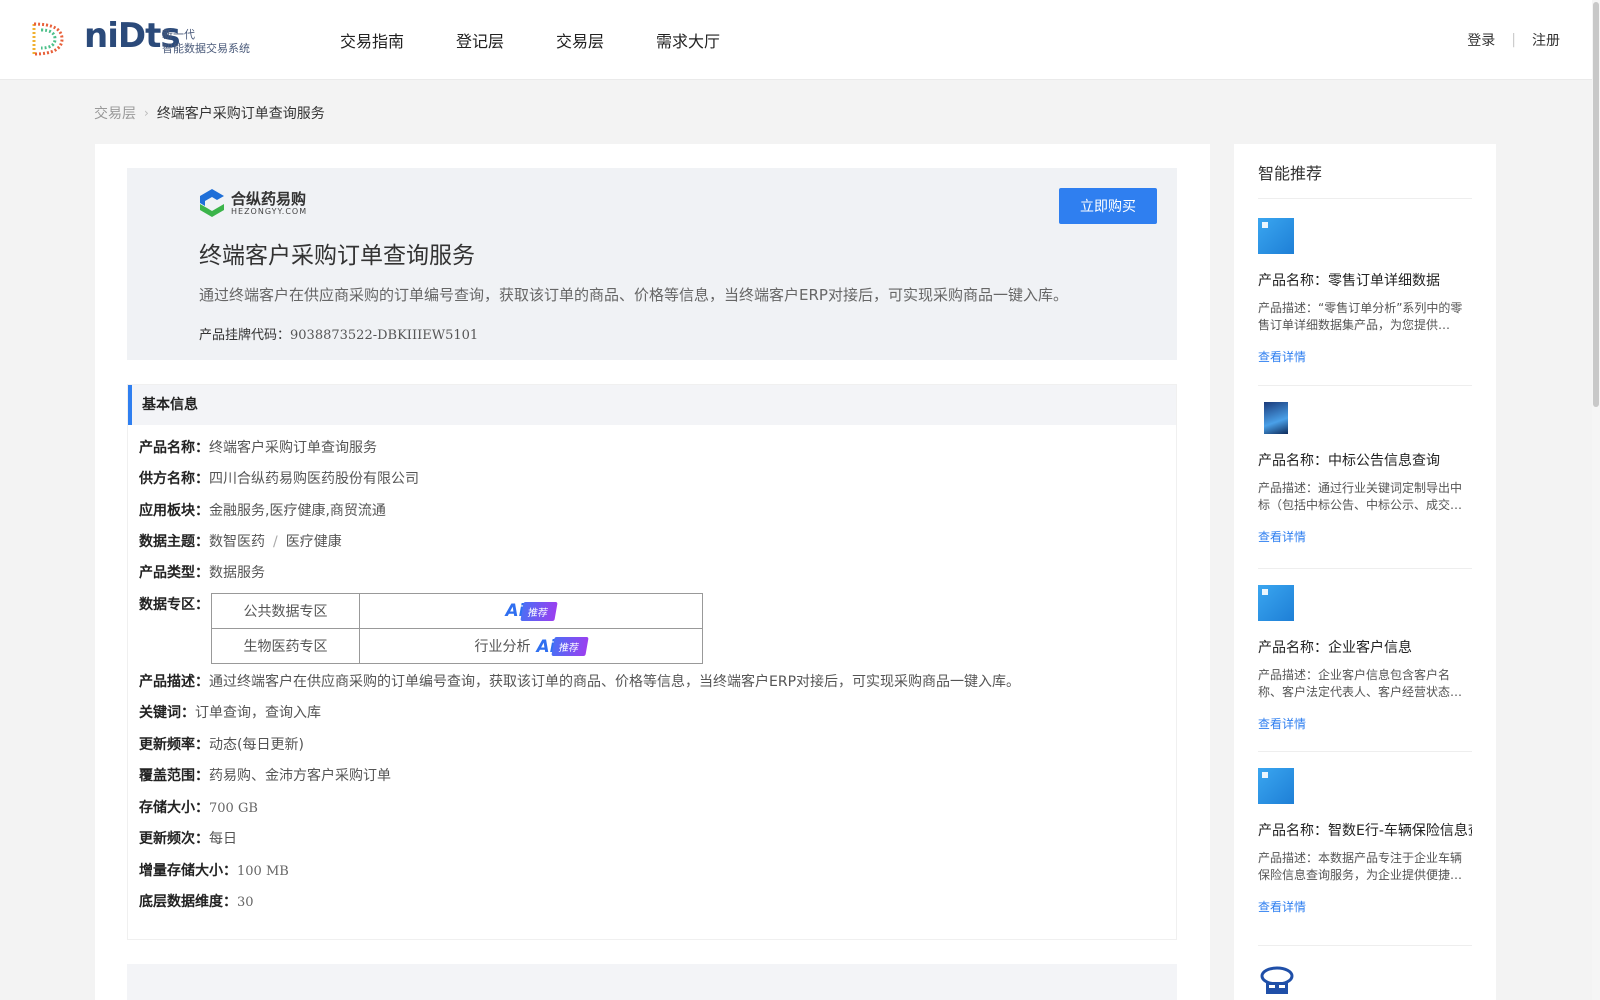  What do you see at coordinates (174, 745) in the screenshot?
I see `field-label: 更新频率：` at bounding box center [174, 745].